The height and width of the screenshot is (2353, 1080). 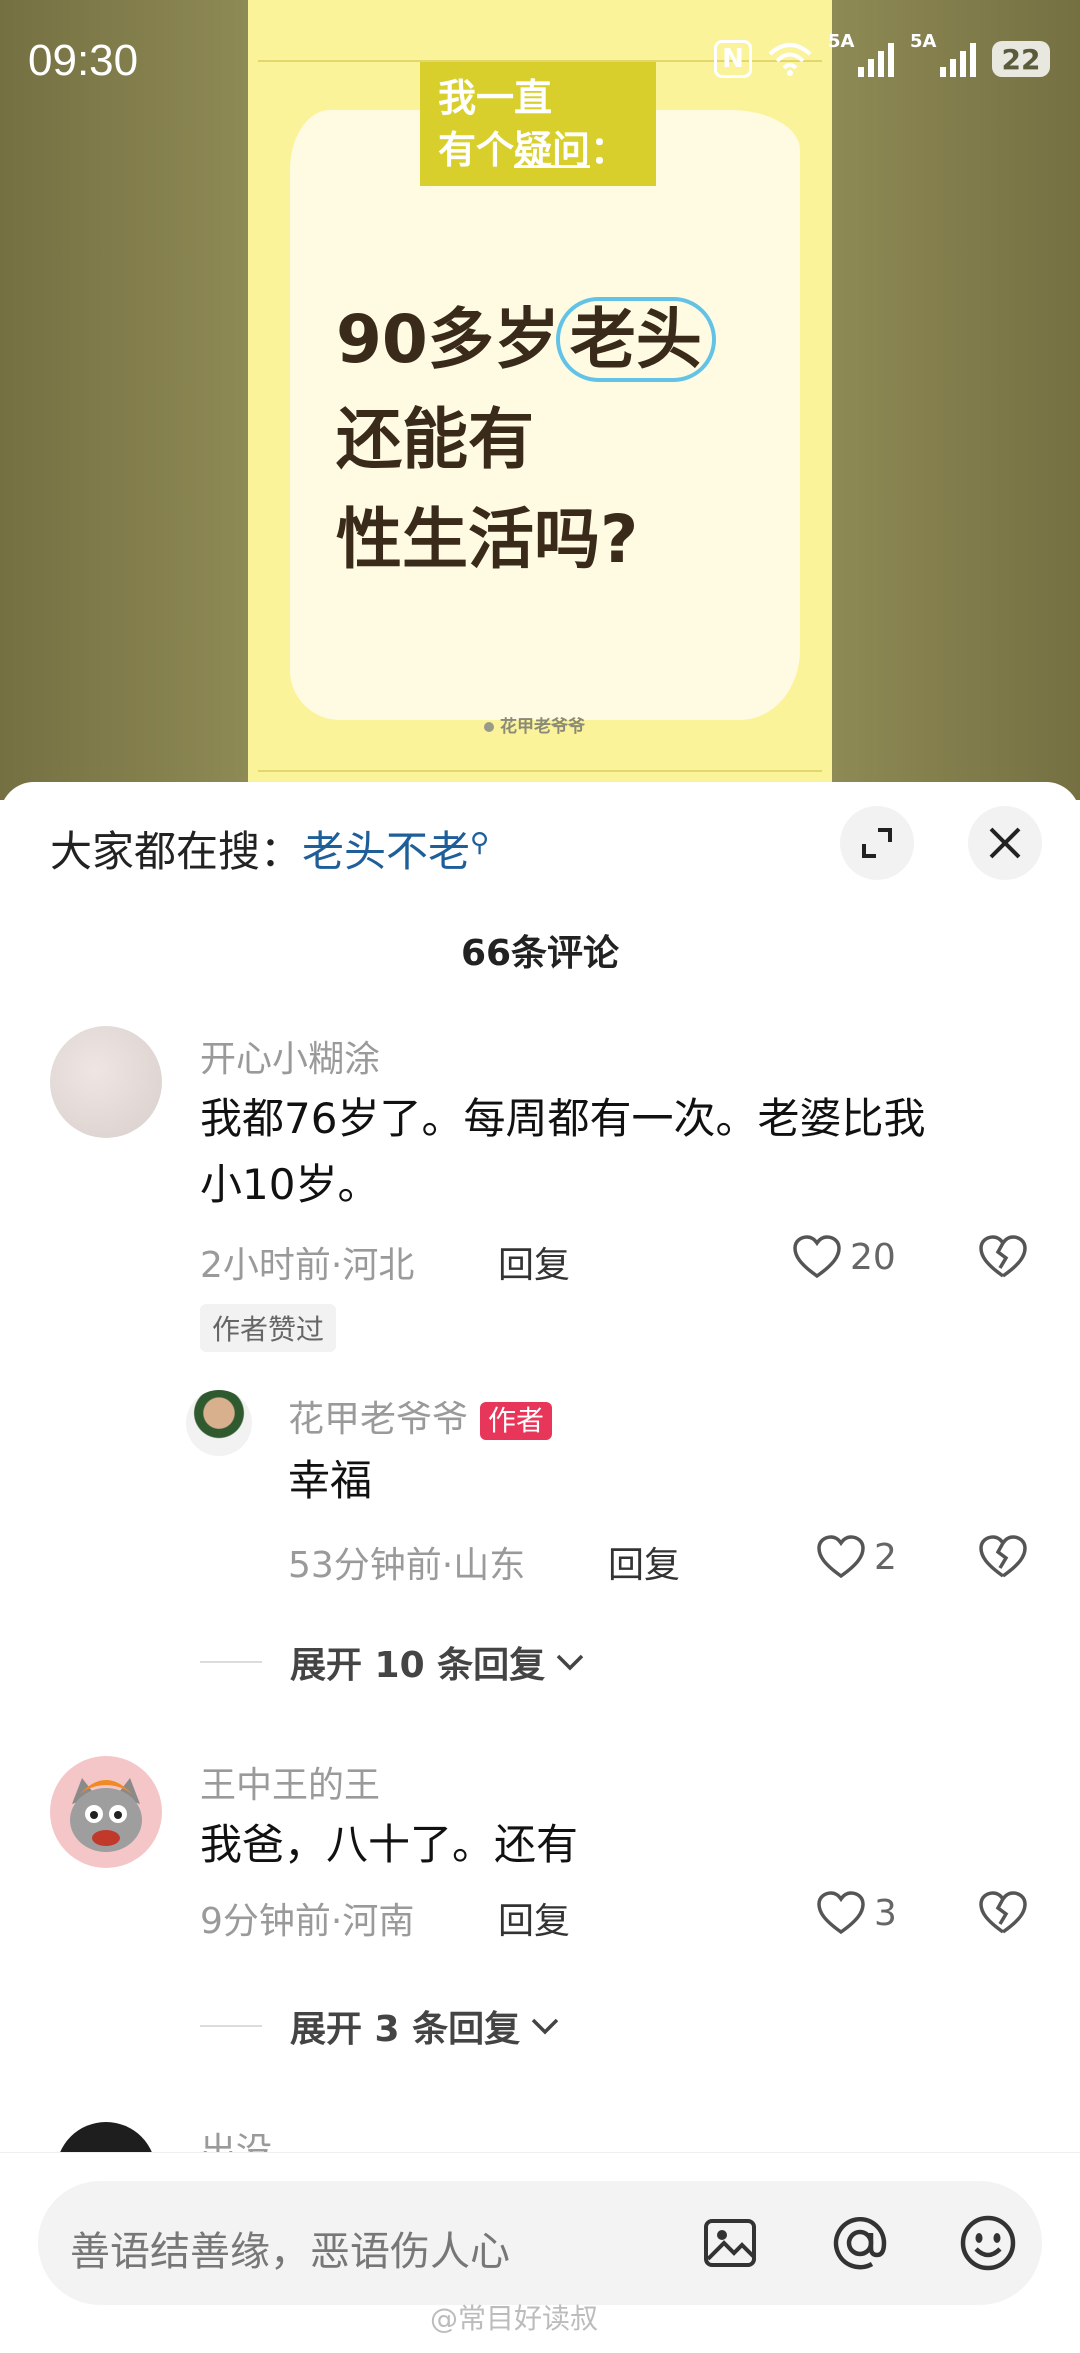 What do you see at coordinates (290, 2252) in the screenshot?
I see `comment-input-placeholder: 善语结善缘，恶语伤人心` at bounding box center [290, 2252].